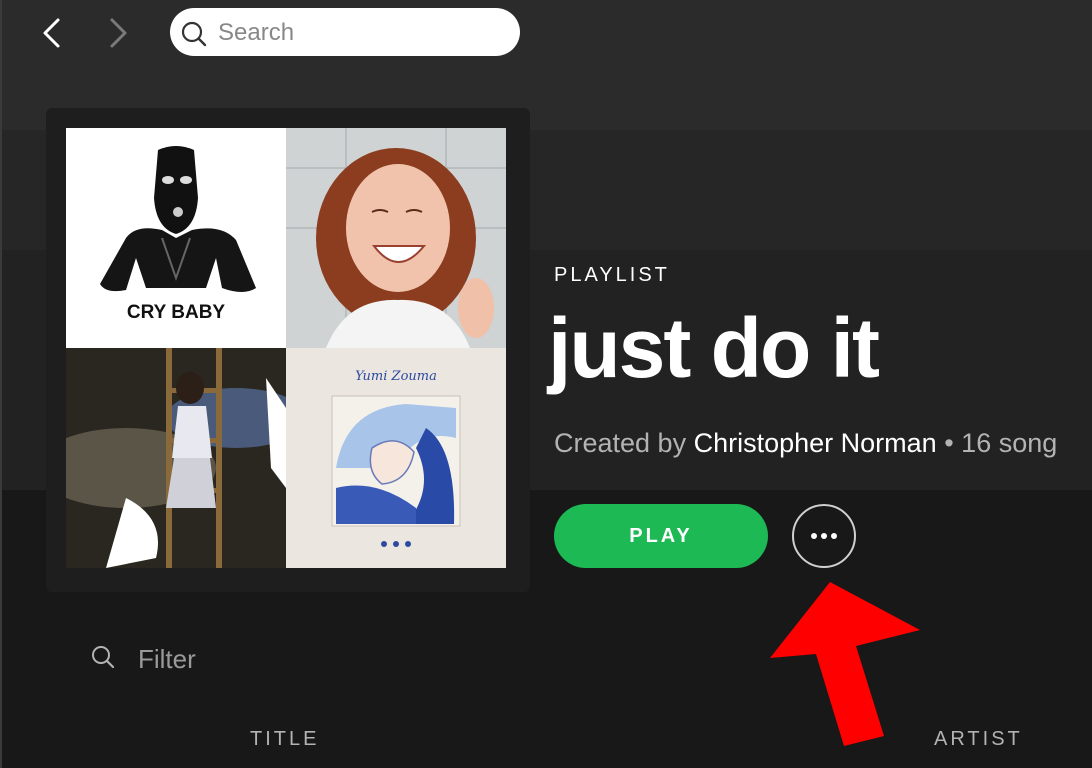  Describe the element at coordinates (1009, 443) in the screenshot. I see `song-count: 16 song` at that location.